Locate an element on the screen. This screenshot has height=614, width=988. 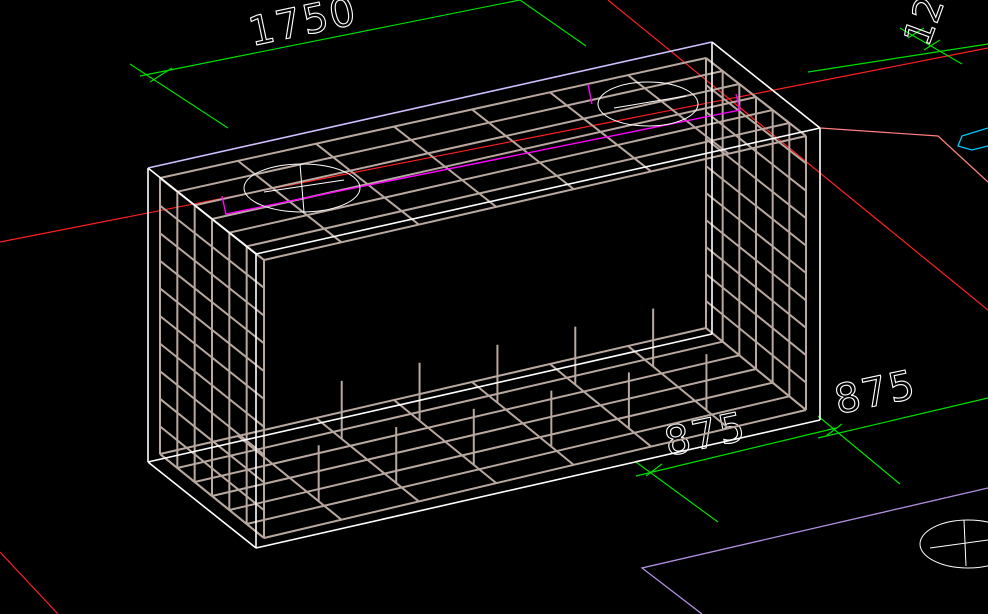
dimension-label-125: 125 is located at coordinates (928, 25).